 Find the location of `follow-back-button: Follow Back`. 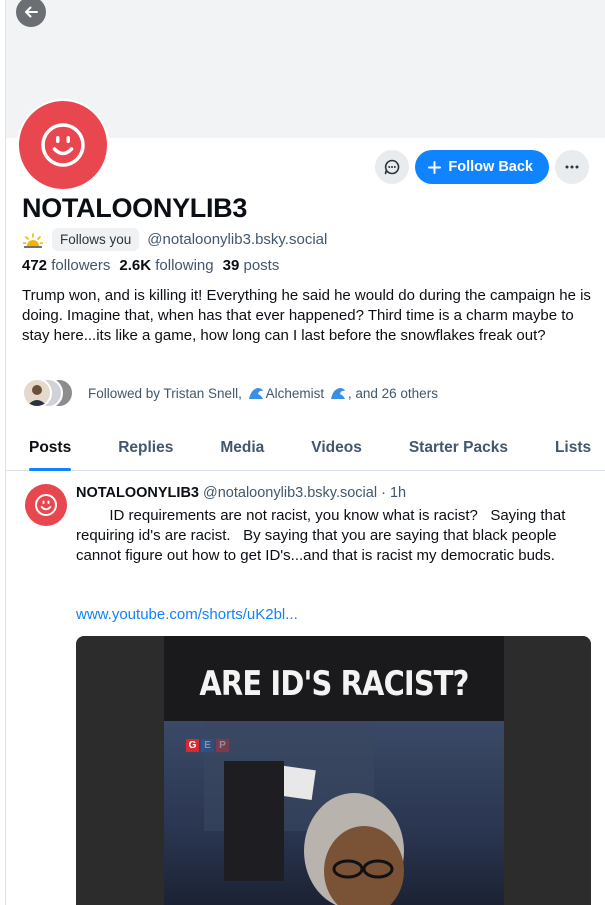

follow-back-button: Follow Back is located at coordinates (482, 167).